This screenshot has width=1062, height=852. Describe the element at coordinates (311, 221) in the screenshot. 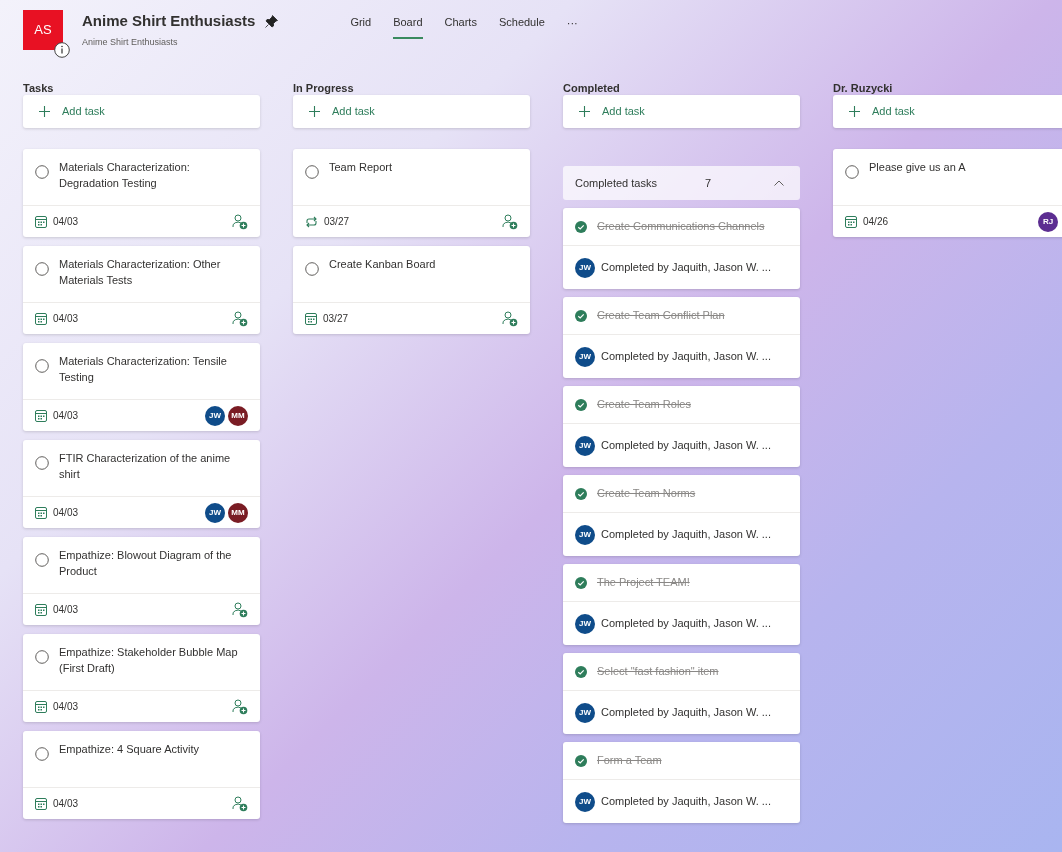

I see `repeat-icon` at that location.